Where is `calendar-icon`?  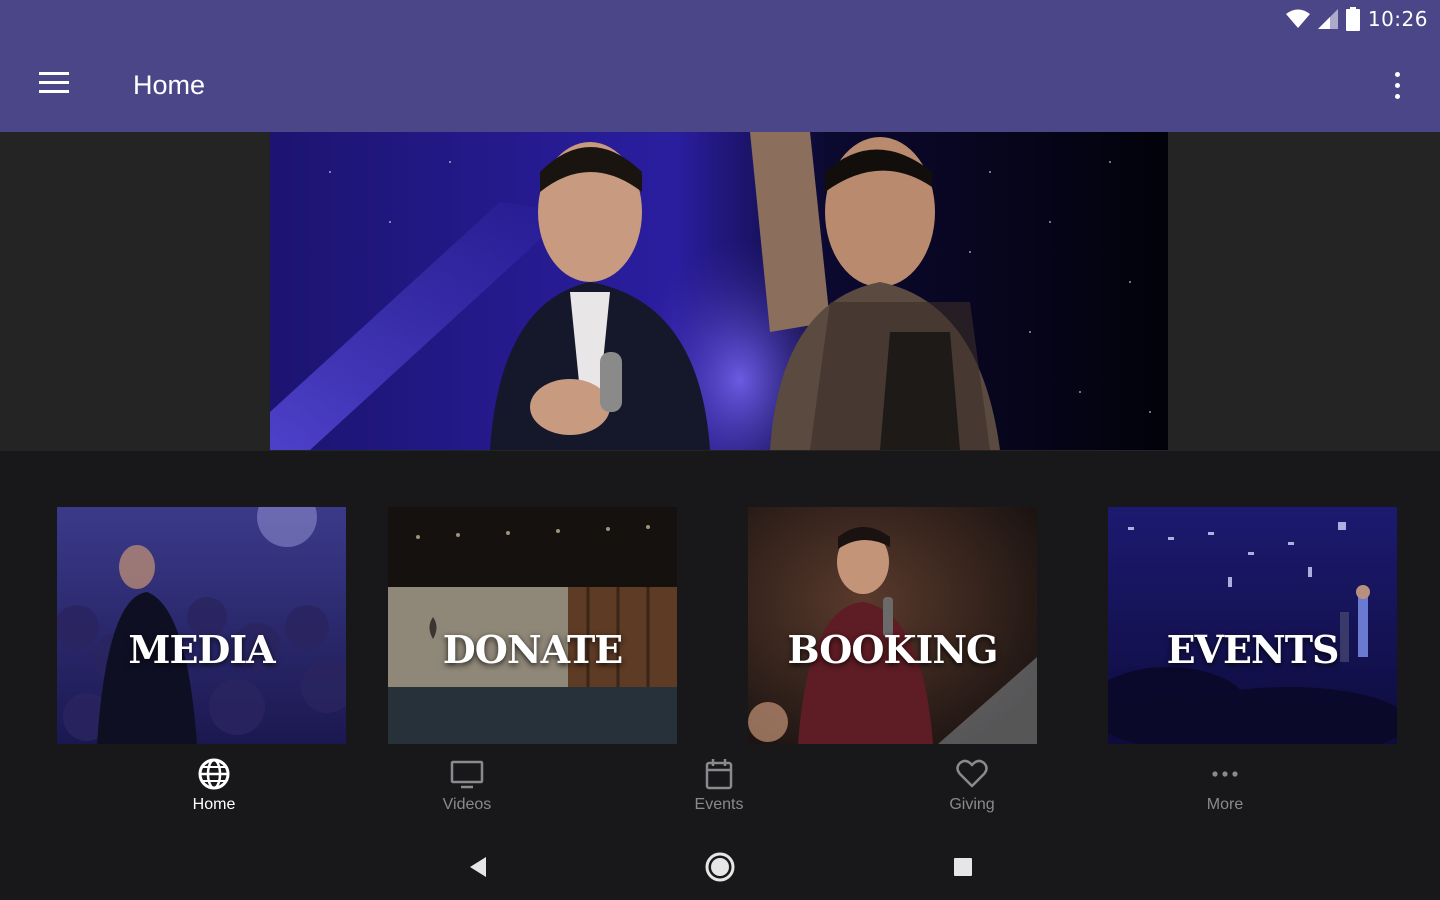 calendar-icon is located at coordinates (719, 774).